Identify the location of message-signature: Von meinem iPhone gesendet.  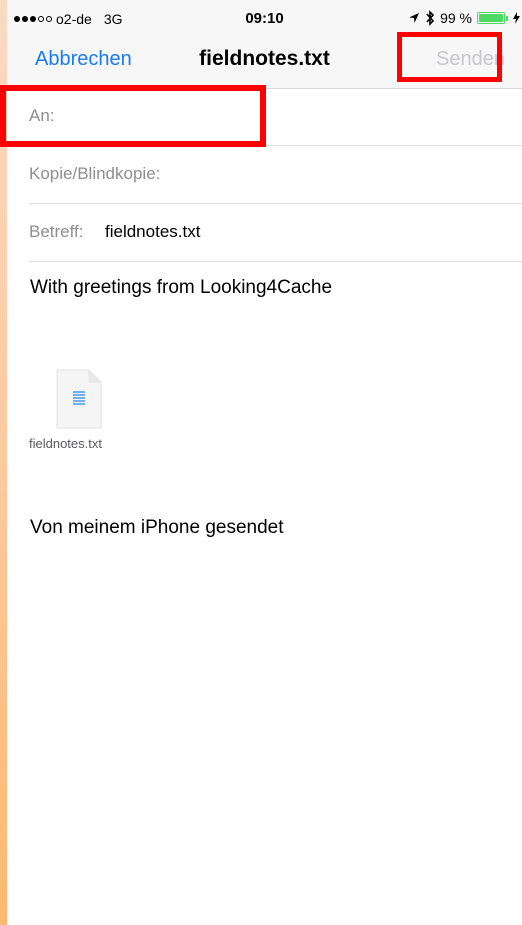
(157, 528).